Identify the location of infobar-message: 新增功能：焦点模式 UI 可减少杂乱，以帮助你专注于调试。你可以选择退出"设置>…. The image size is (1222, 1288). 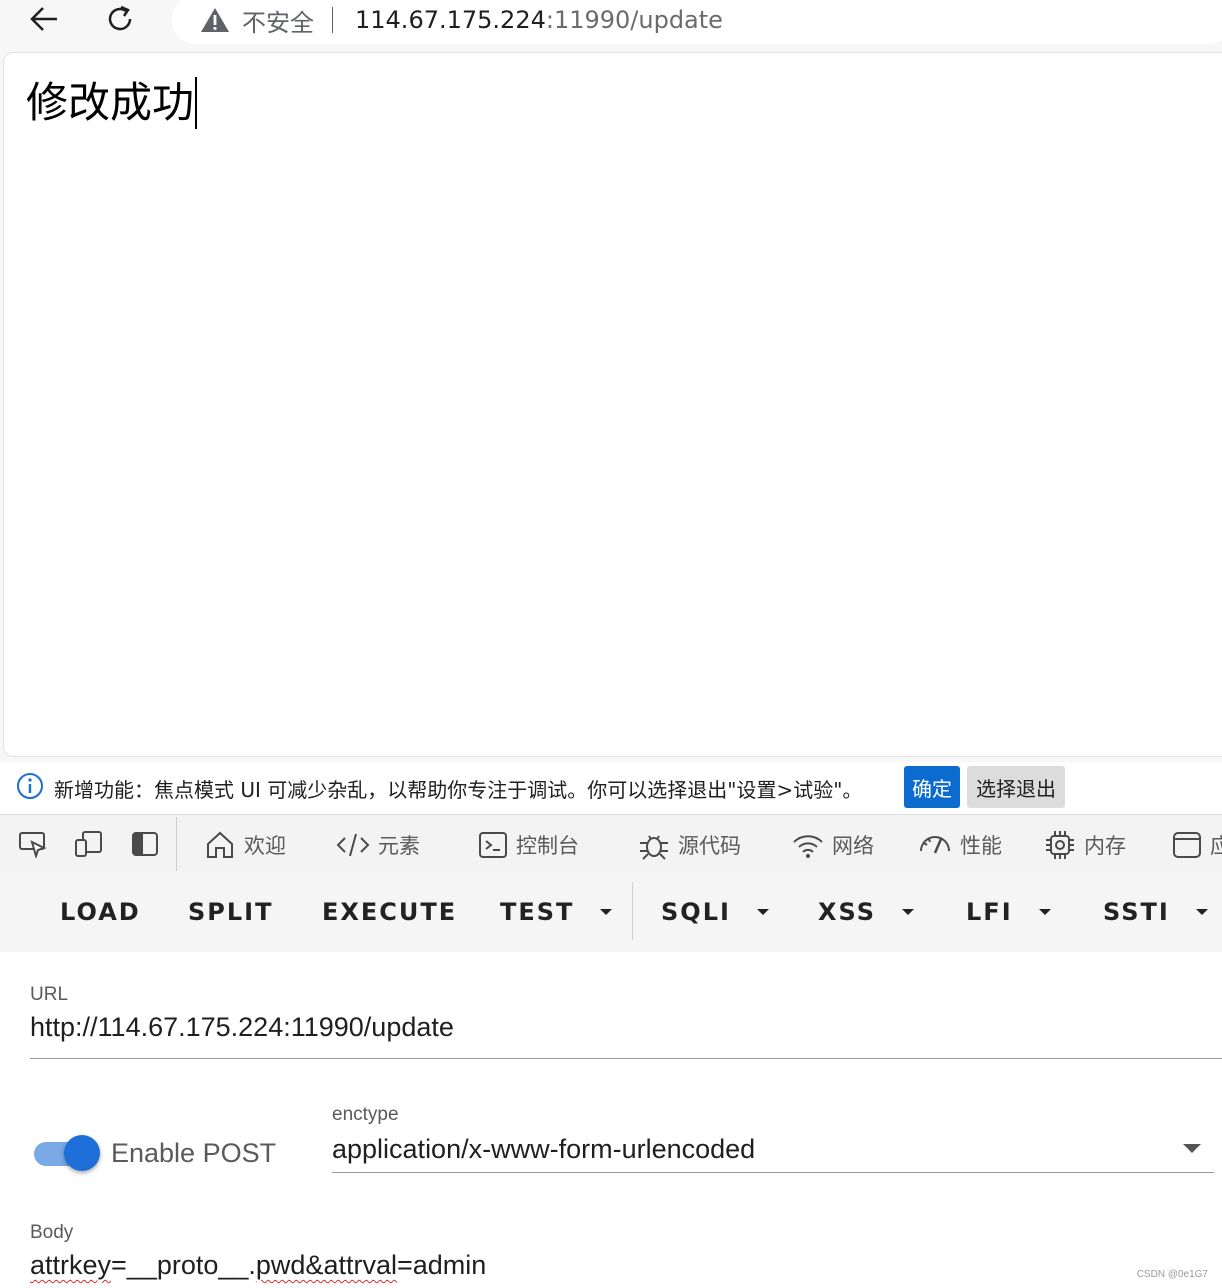
(458, 789).